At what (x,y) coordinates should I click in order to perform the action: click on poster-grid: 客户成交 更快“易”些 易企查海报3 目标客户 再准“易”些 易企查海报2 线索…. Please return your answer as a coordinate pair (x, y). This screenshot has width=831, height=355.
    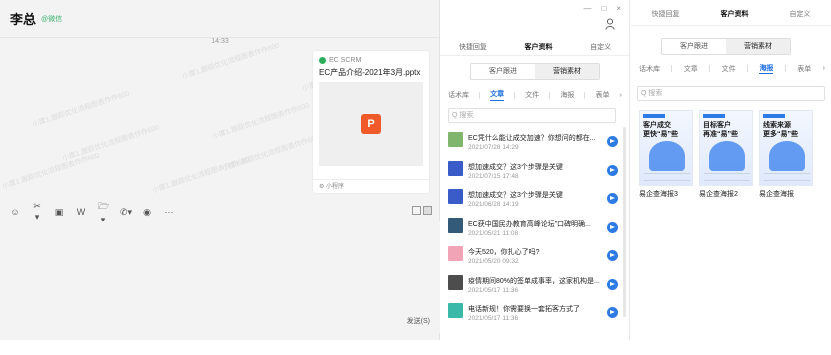
    Looking at the image, I should click on (733, 154).